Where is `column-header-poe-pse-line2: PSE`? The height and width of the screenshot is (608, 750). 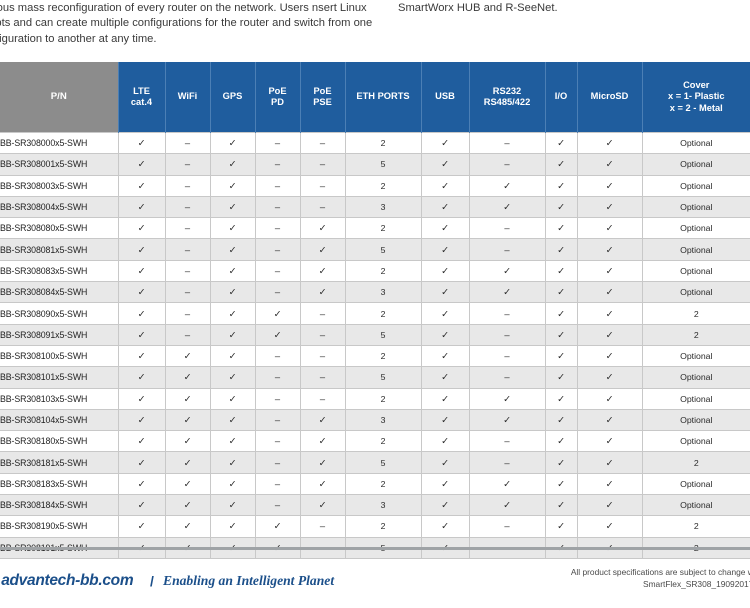 column-header-poe-pse-line2: PSE is located at coordinates (322, 102).